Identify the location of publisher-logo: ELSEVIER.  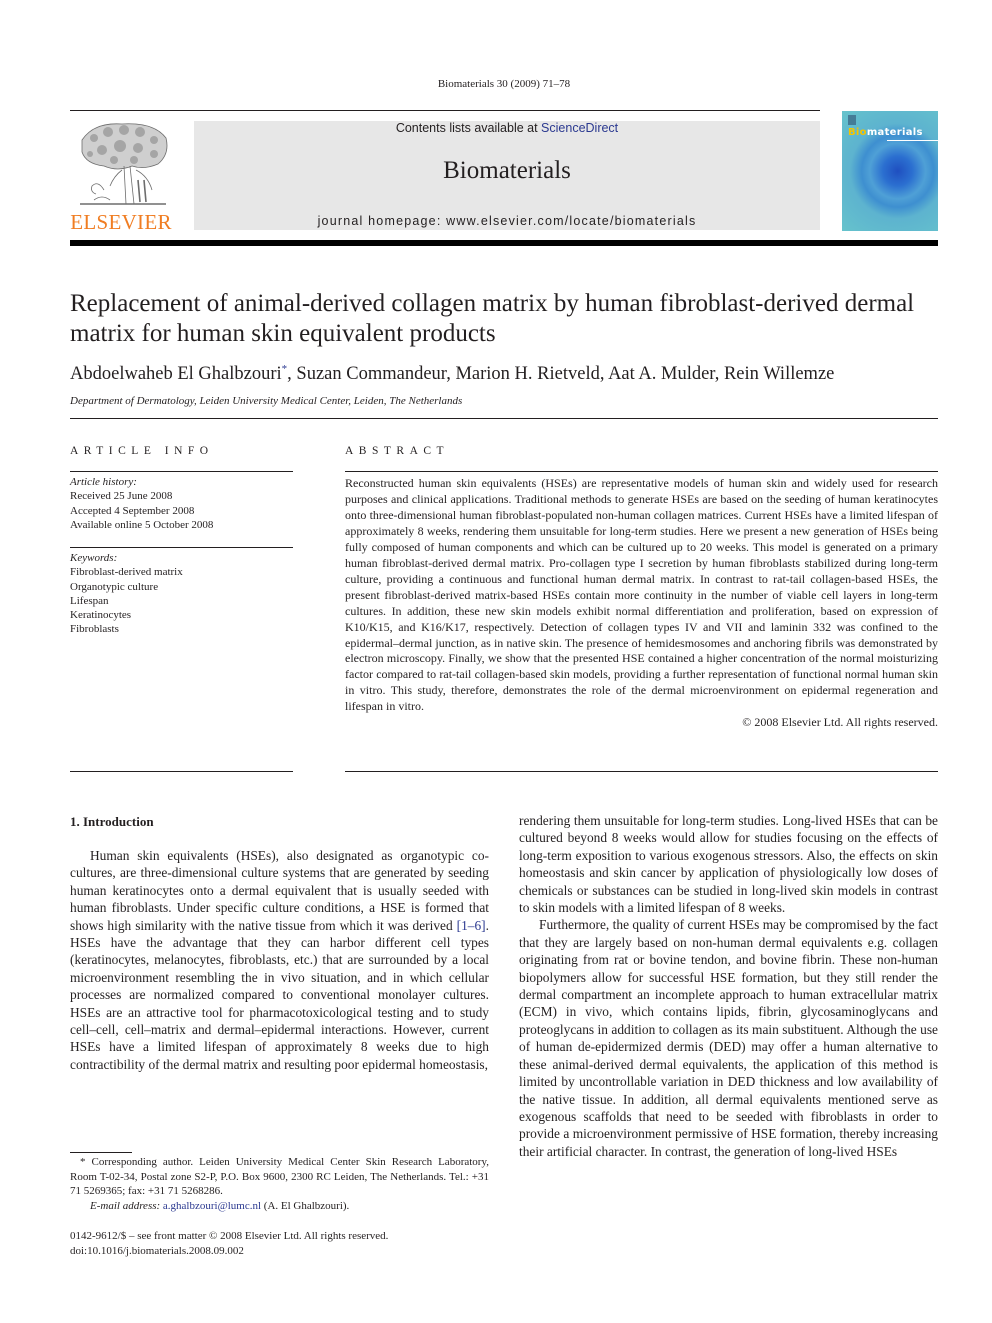
(121, 176).